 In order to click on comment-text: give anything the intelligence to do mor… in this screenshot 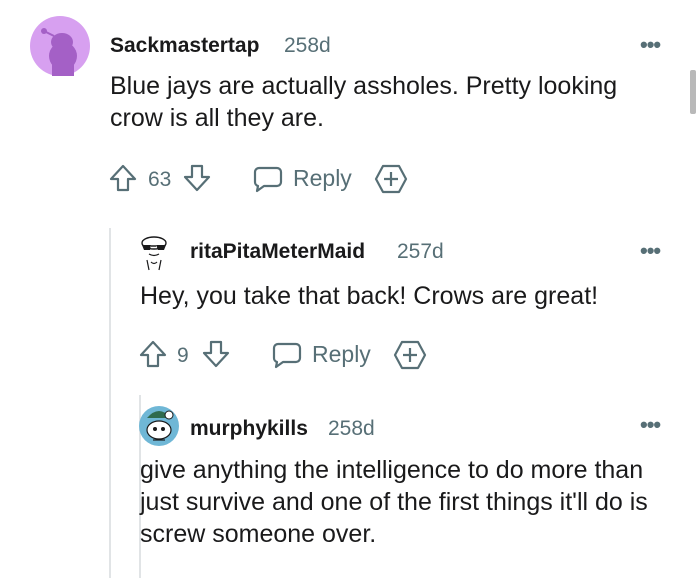, I will do `click(394, 502)`.